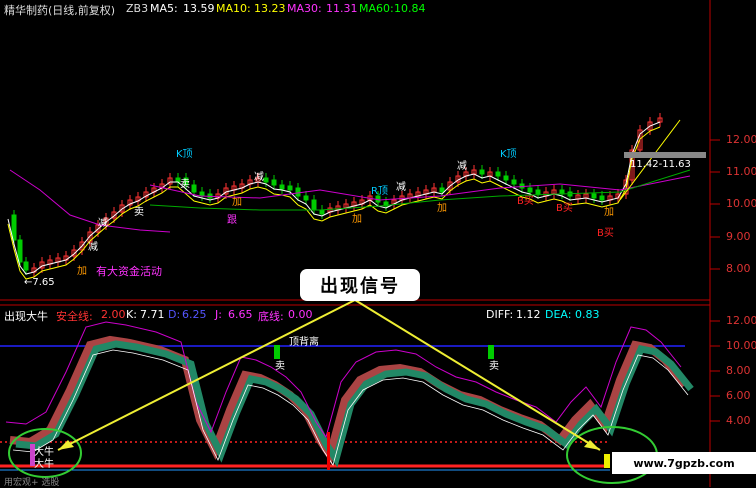 This screenshot has height=488, width=756. Describe the element at coordinates (270, 8) in the screenshot. I see `ma10-value: 13.23` at that location.